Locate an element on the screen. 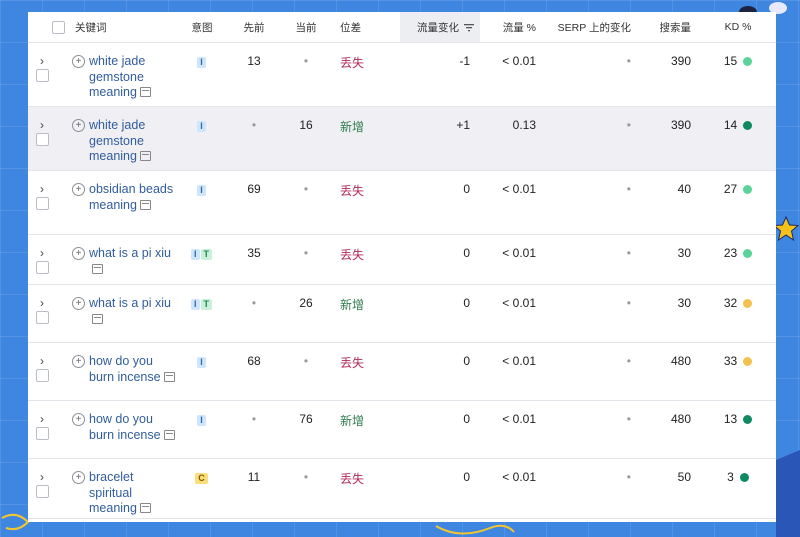  keyword-cell: + obsidian beads meaning is located at coordinates (124, 197).